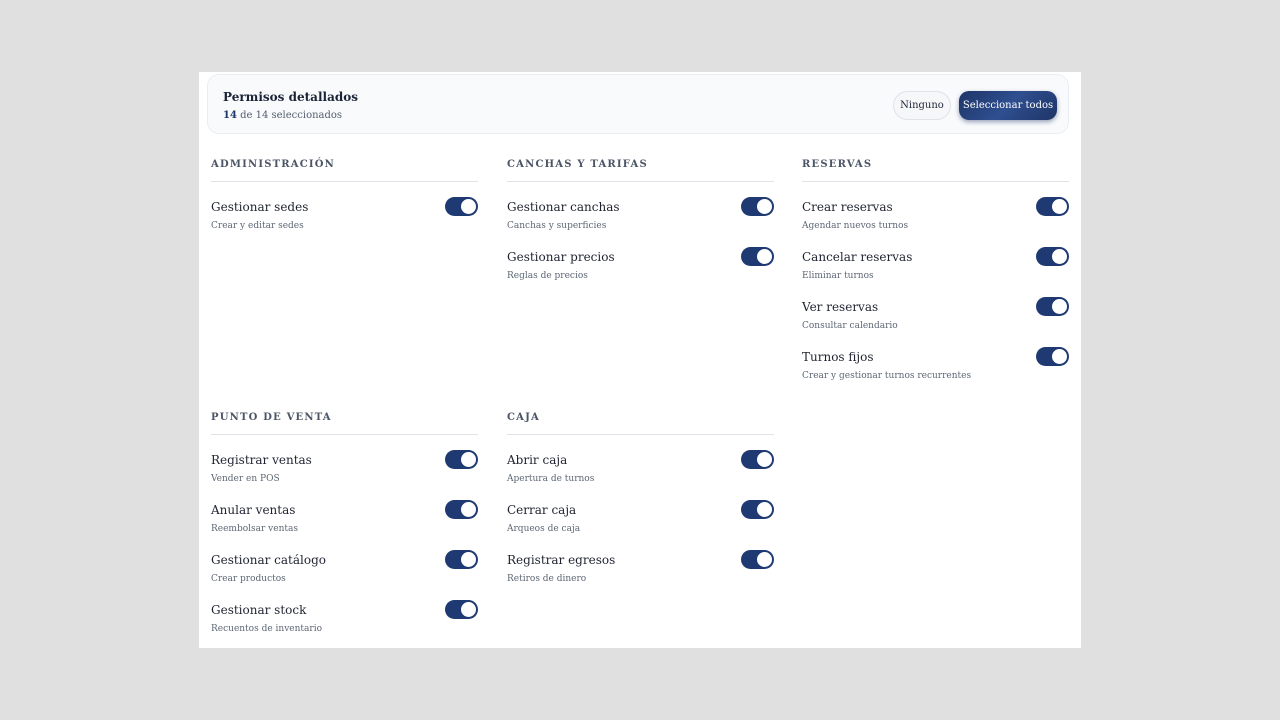 The width and height of the screenshot is (1280, 720). What do you see at coordinates (935, 222) in the screenshot?
I see `permission-crear-reservas: Crear reservas Agendar nuevos turnos` at bounding box center [935, 222].